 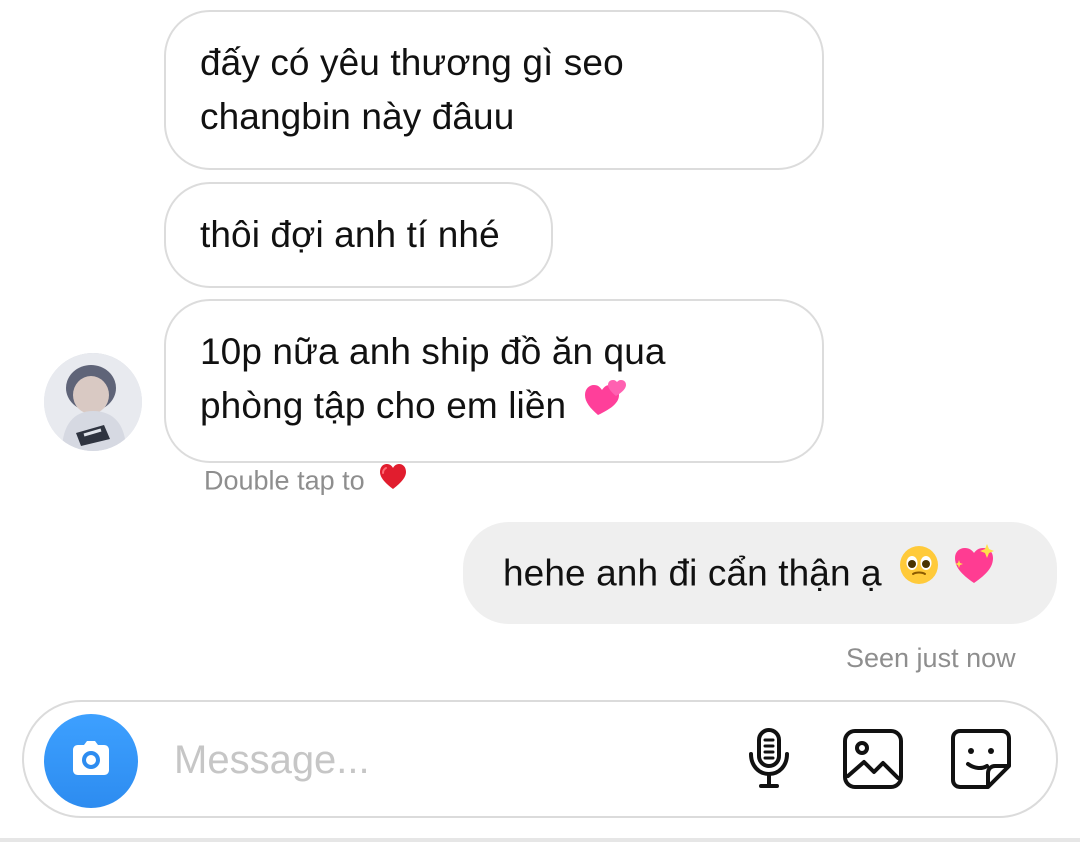 I want to click on double-tap-text: Double tap to, so click(x=284, y=480).